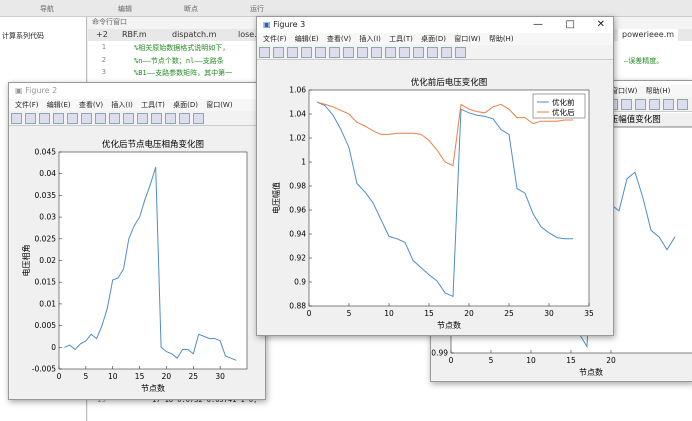  Describe the element at coordinates (601, 25) in the screenshot. I see `close-button: ✕` at that location.